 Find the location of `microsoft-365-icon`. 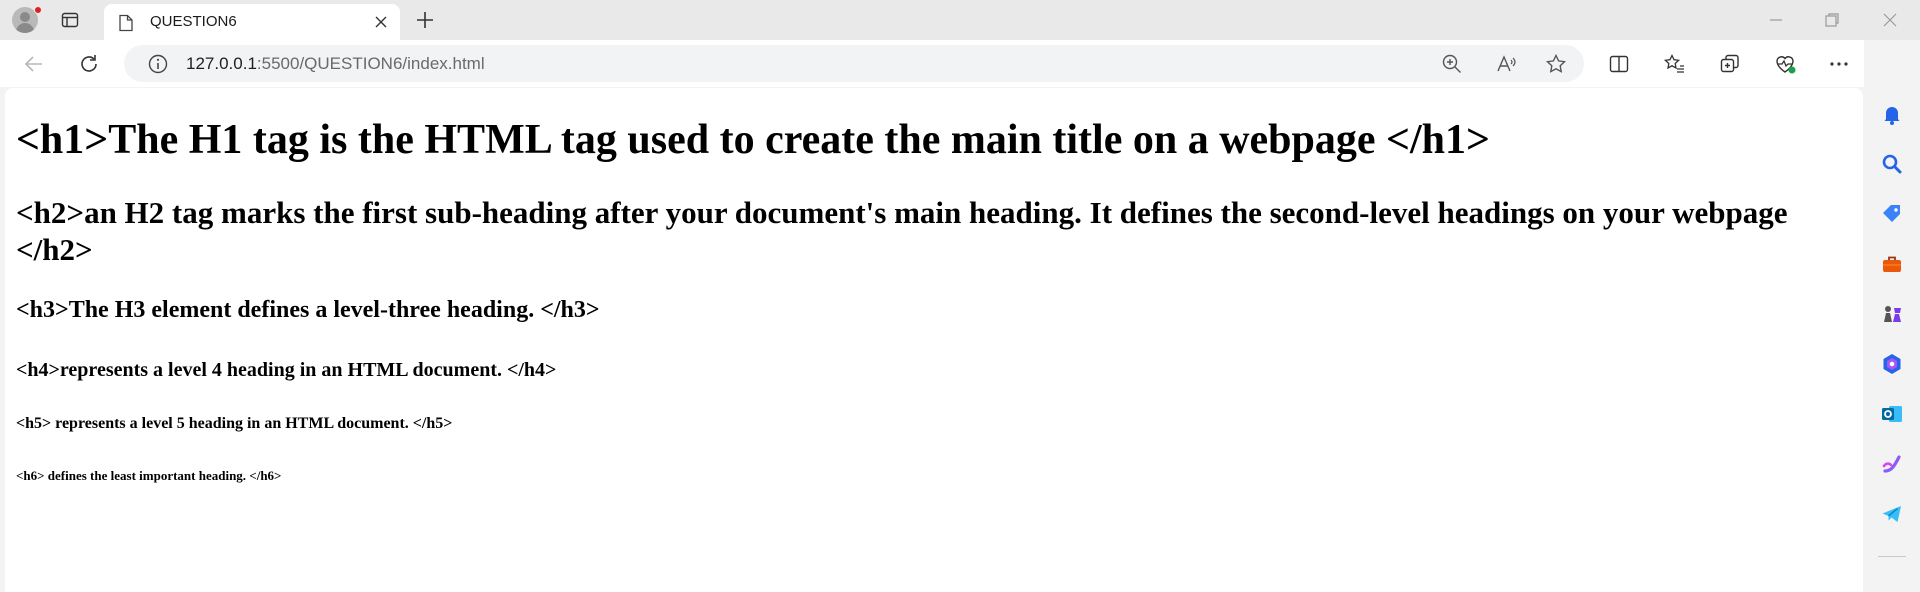

microsoft-365-icon is located at coordinates (1892, 364).